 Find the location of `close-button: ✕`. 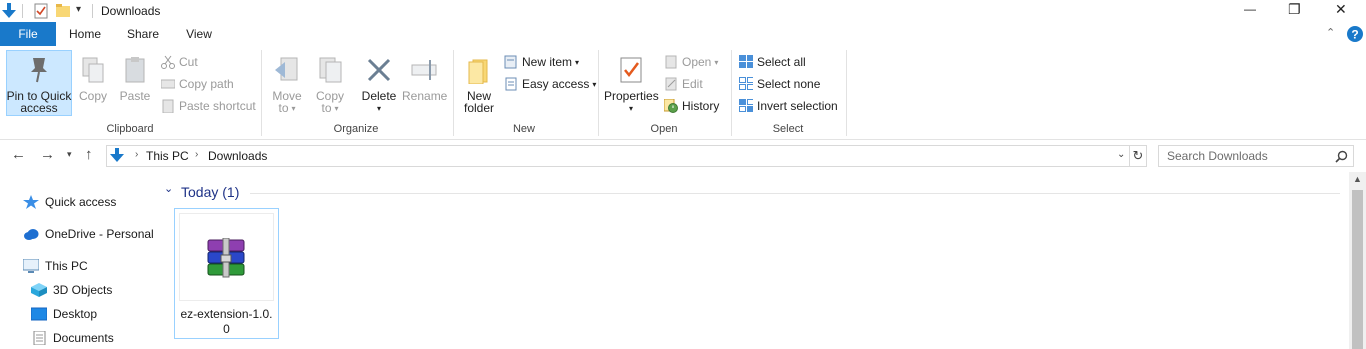

close-button: ✕ is located at coordinates (1341, 9).